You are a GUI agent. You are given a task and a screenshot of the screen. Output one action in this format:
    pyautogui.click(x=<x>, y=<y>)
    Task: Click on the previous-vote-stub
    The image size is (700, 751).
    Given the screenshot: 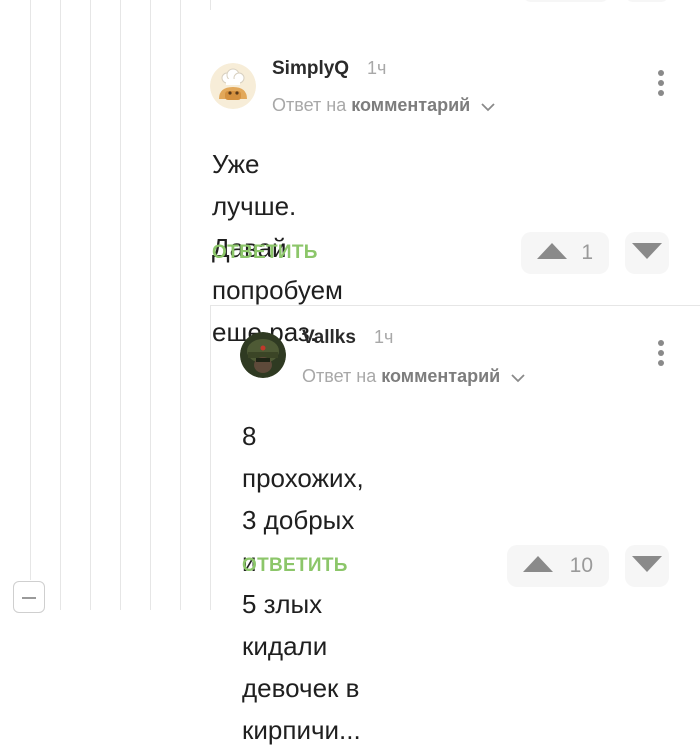 What is the action you would take?
    pyautogui.click(x=566, y=1)
    